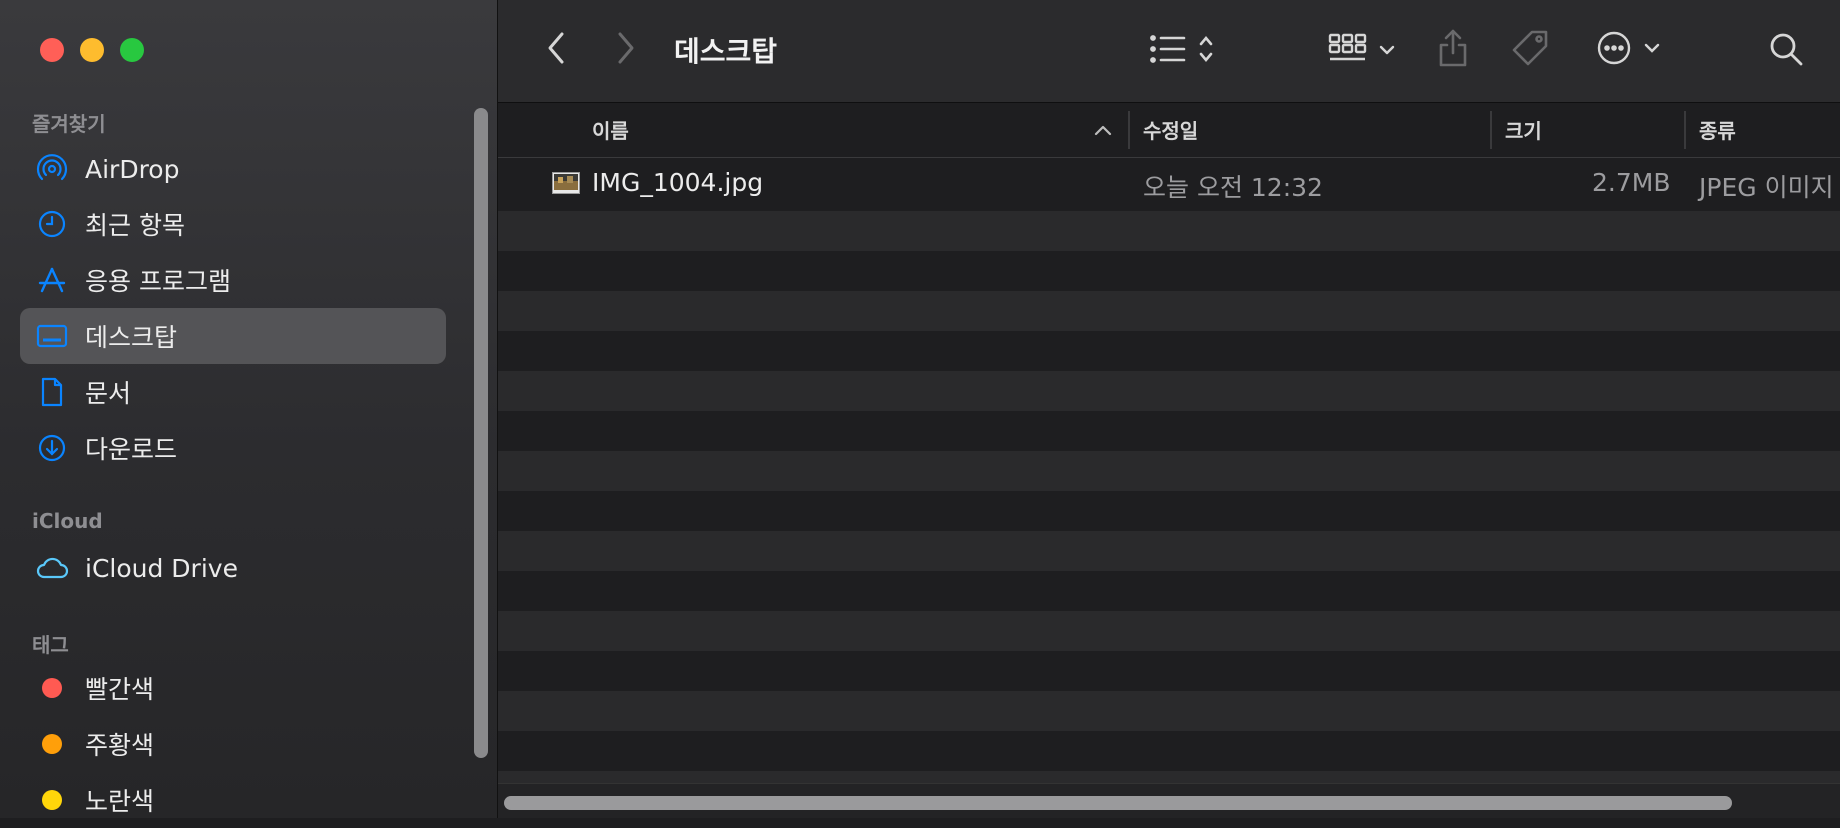  What do you see at coordinates (233, 280) in the screenshot?
I see `sidebar-item-applications: 응용 프로그램` at bounding box center [233, 280].